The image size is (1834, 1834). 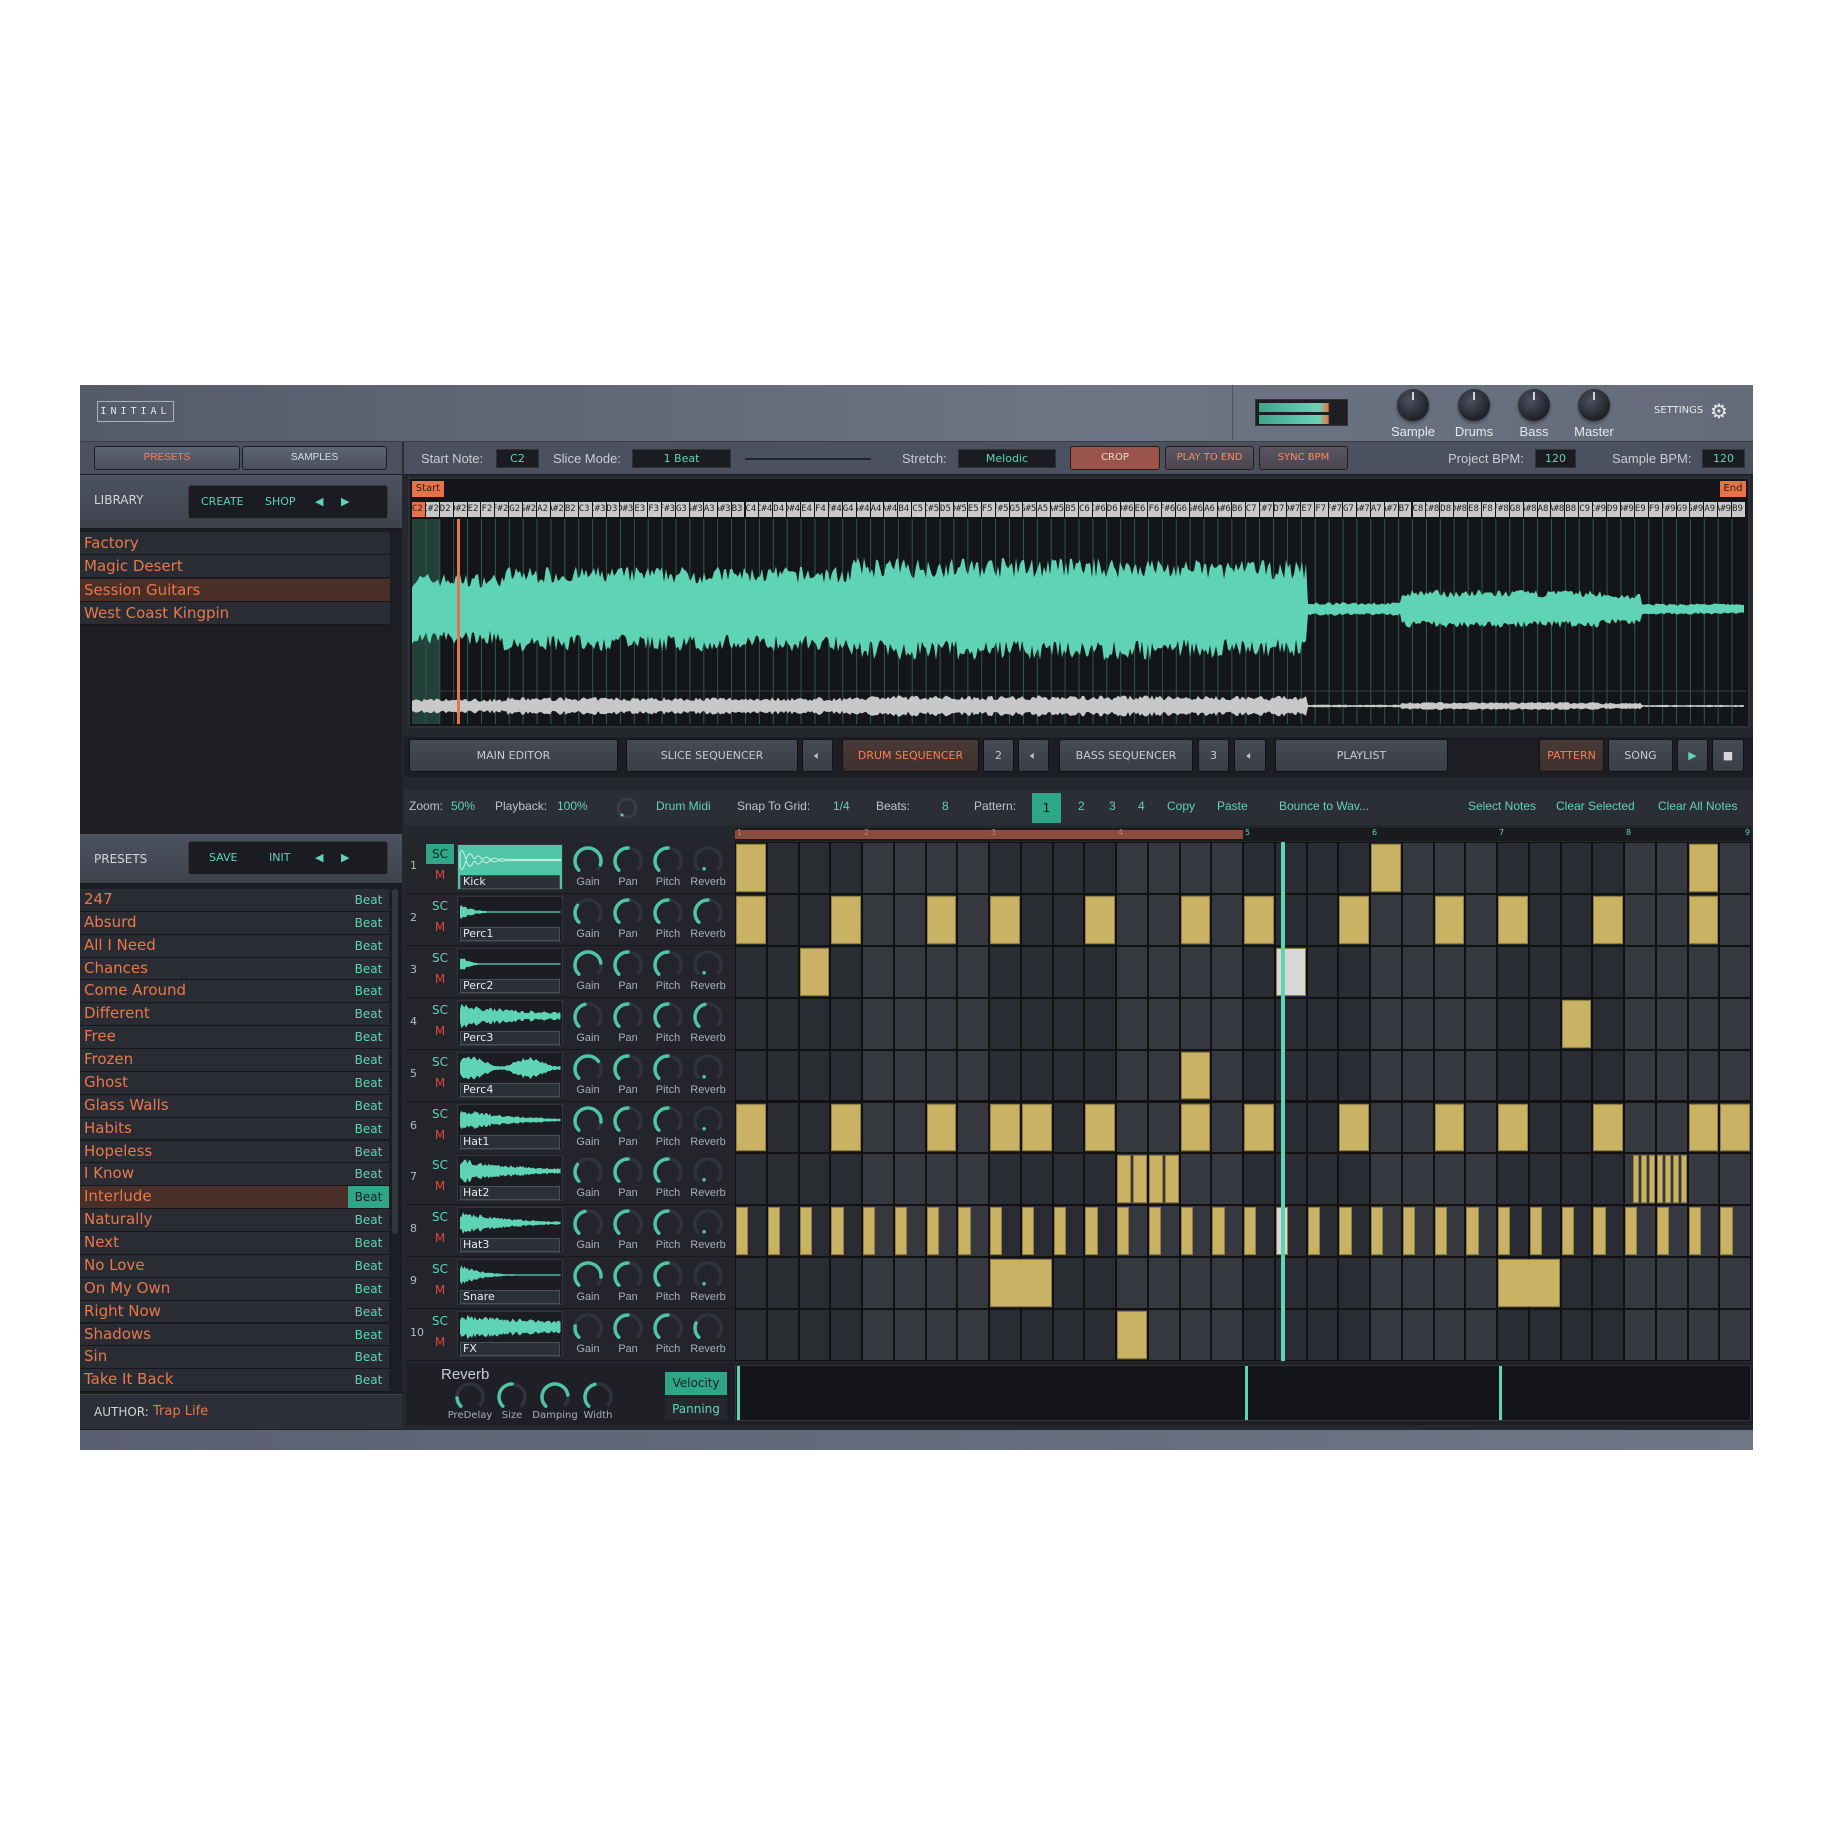 I want to click on width-knob, so click(x=598, y=1397).